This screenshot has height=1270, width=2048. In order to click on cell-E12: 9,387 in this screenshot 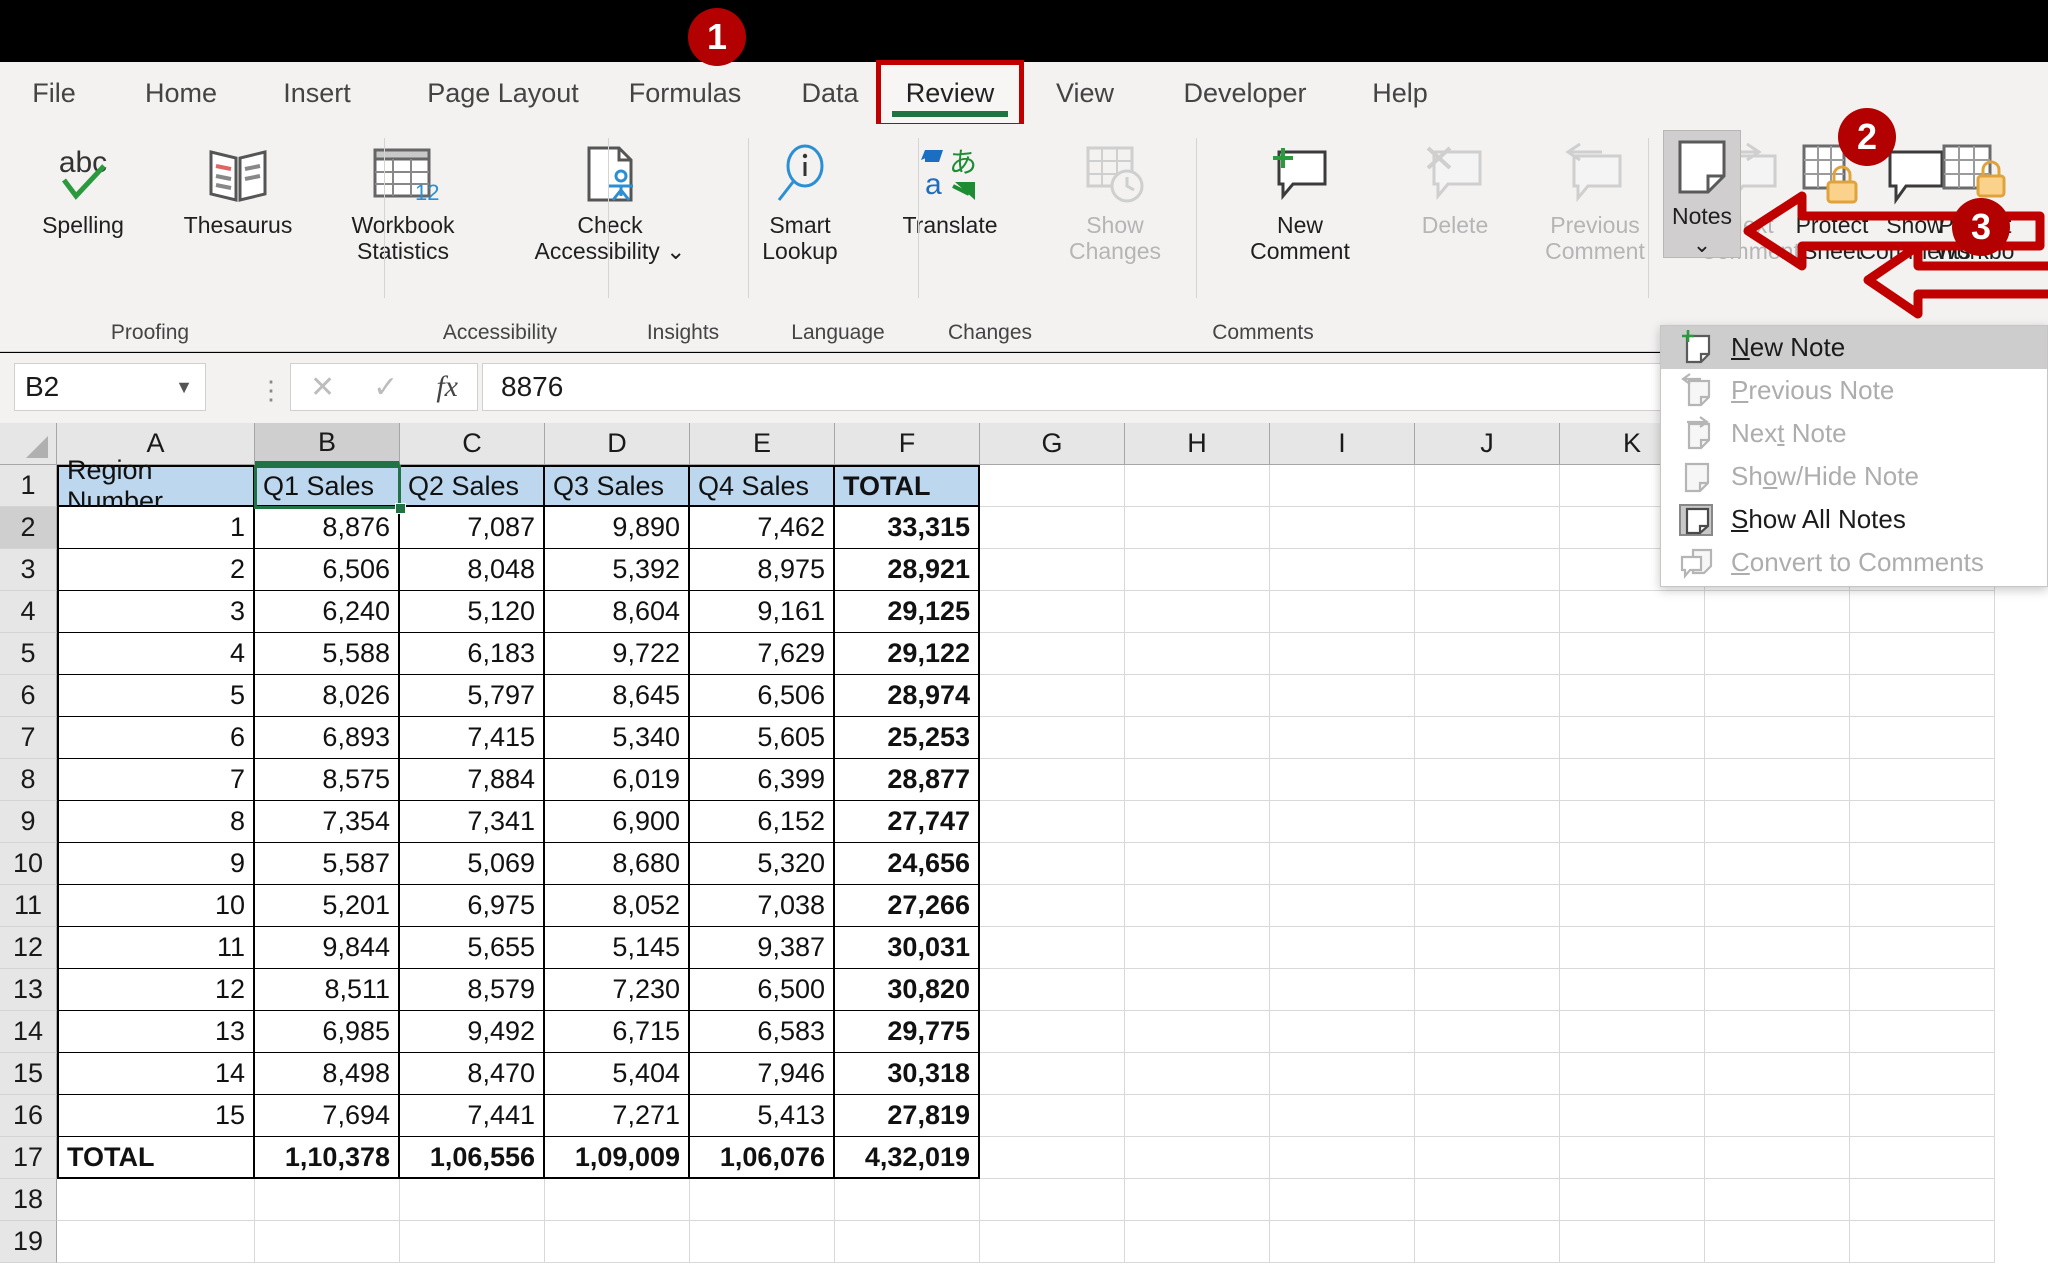, I will do `click(762, 948)`.